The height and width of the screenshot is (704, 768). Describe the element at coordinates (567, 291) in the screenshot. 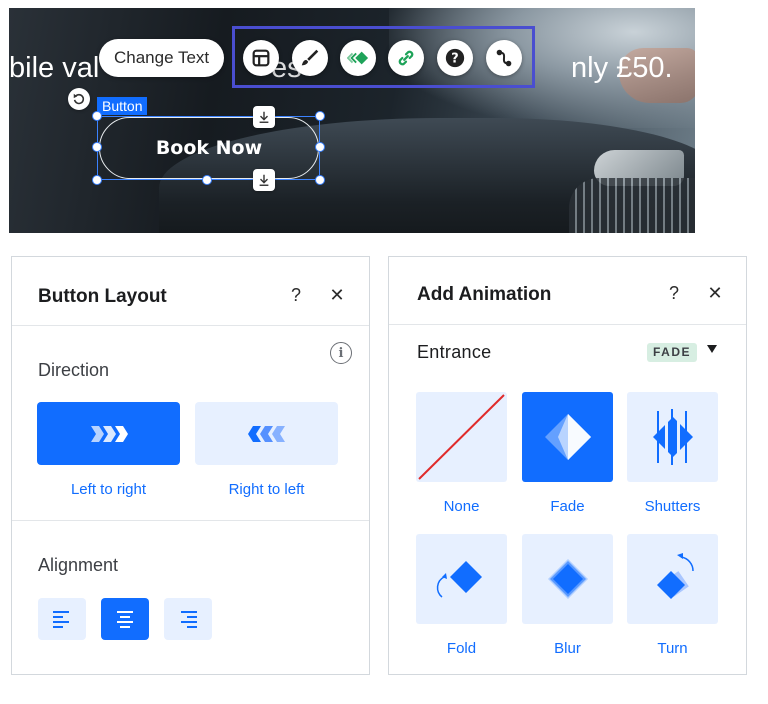

I see `panel-header: Add Animation ? ✕` at that location.